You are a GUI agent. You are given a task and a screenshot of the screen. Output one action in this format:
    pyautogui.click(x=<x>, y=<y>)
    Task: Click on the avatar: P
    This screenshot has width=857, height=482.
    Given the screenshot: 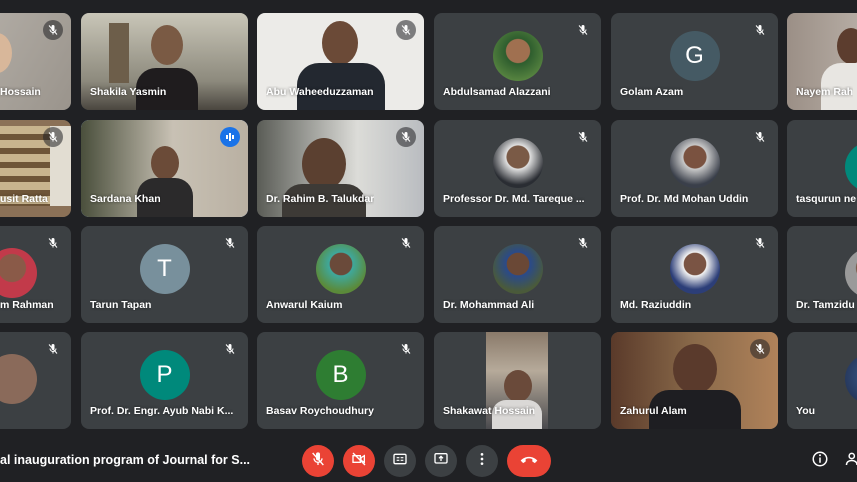 What is the action you would take?
    pyautogui.click(x=164, y=374)
    